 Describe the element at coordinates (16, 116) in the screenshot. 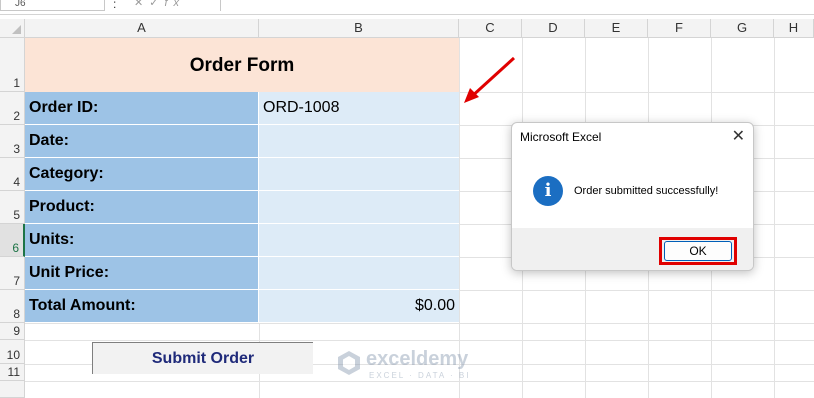

I see `row-number: 2` at that location.